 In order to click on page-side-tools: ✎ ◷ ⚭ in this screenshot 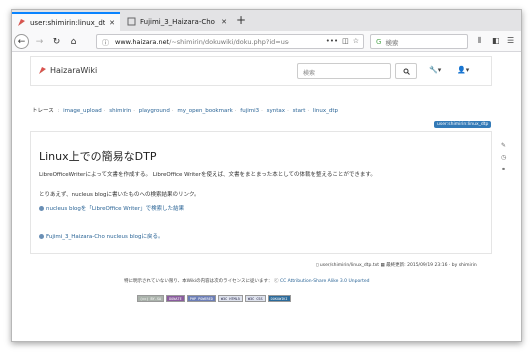, I will do `click(503, 157)`.